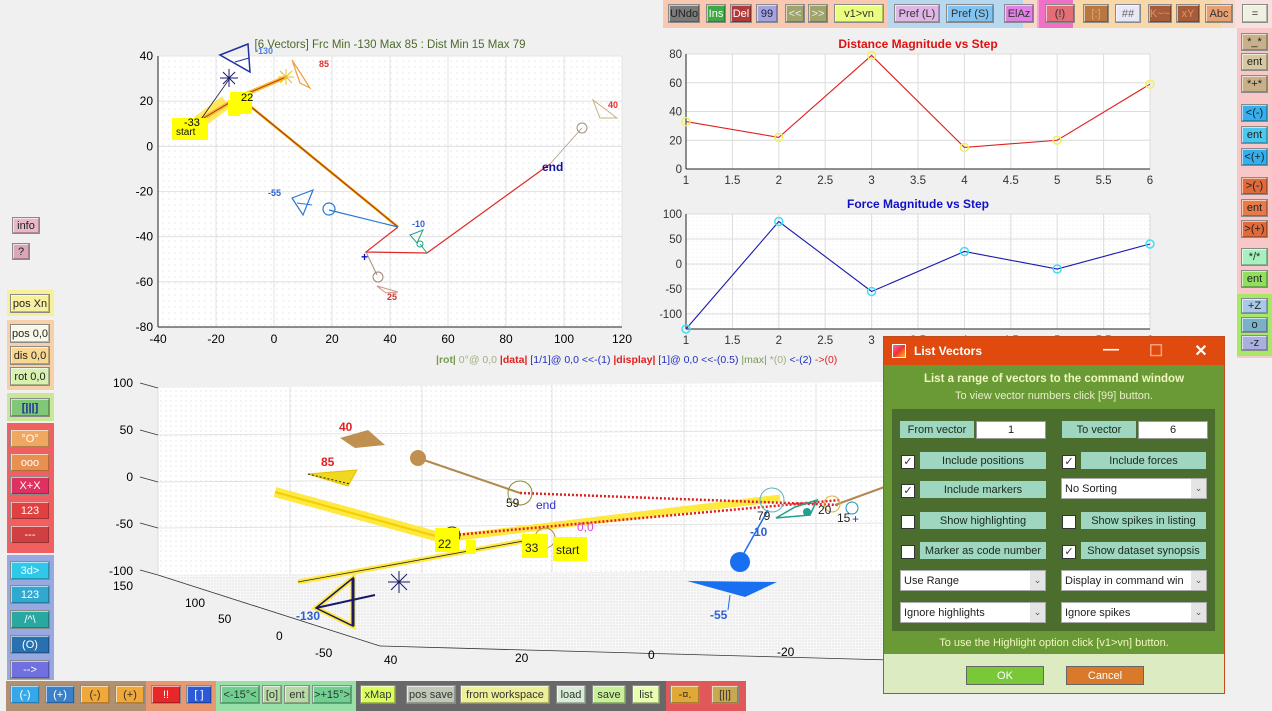 This screenshot has width=1272, height=711. What do you see at coordinates (1254, 62) in the screenshot?
I see `right-btn-1: ent` at bounding box center [1254, 62].